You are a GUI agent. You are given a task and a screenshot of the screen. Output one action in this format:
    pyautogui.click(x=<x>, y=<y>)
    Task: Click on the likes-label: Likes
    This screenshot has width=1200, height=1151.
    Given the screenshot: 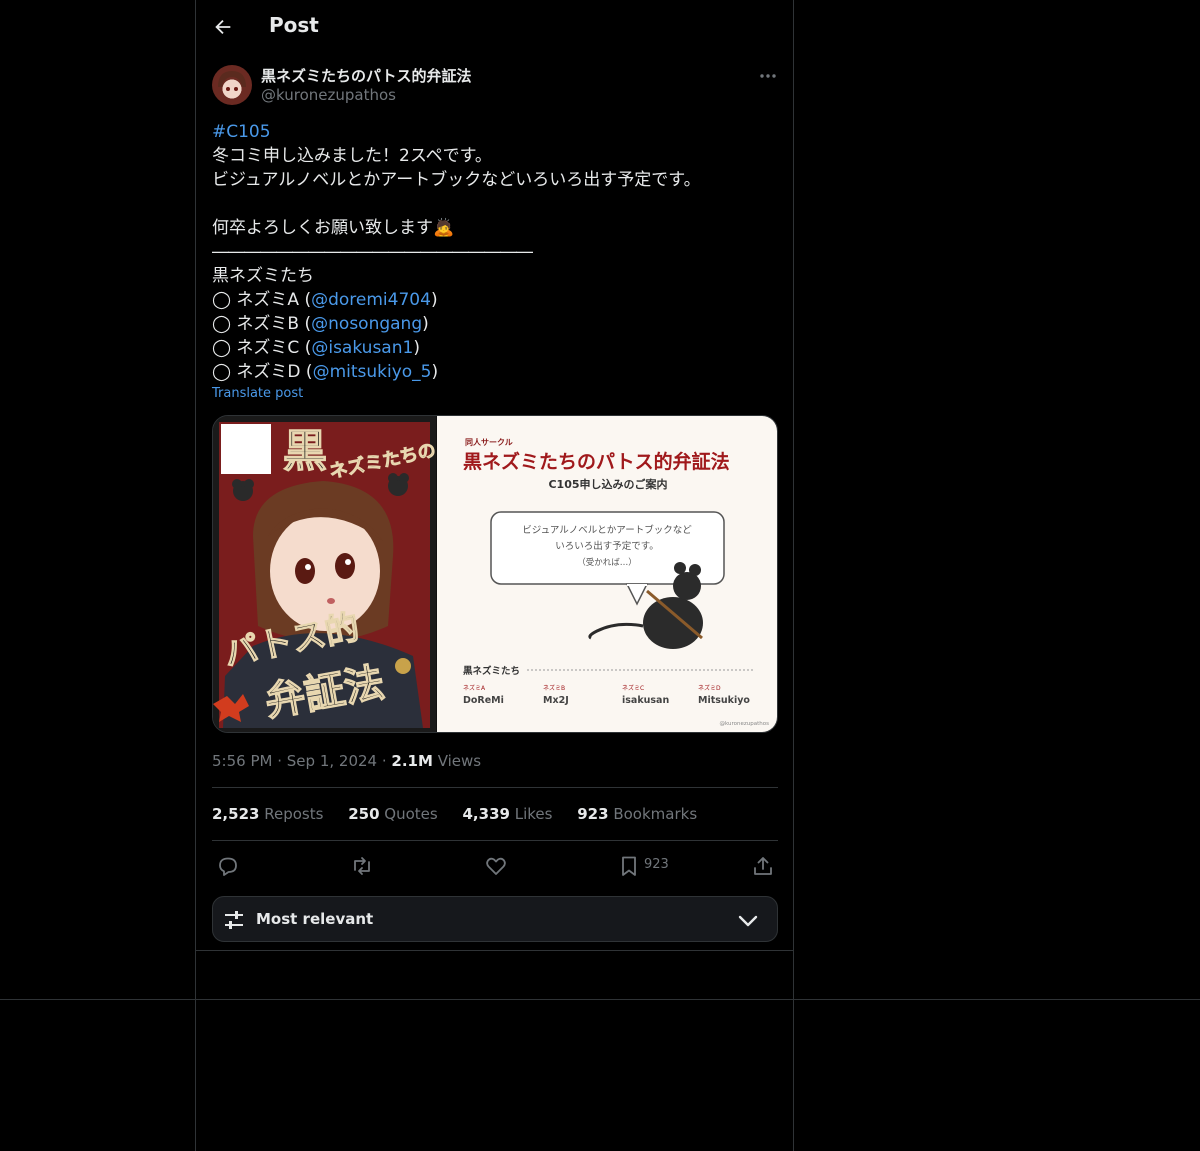 What is the action you would take?
    pyautogui.click(x=533, y=814)
    